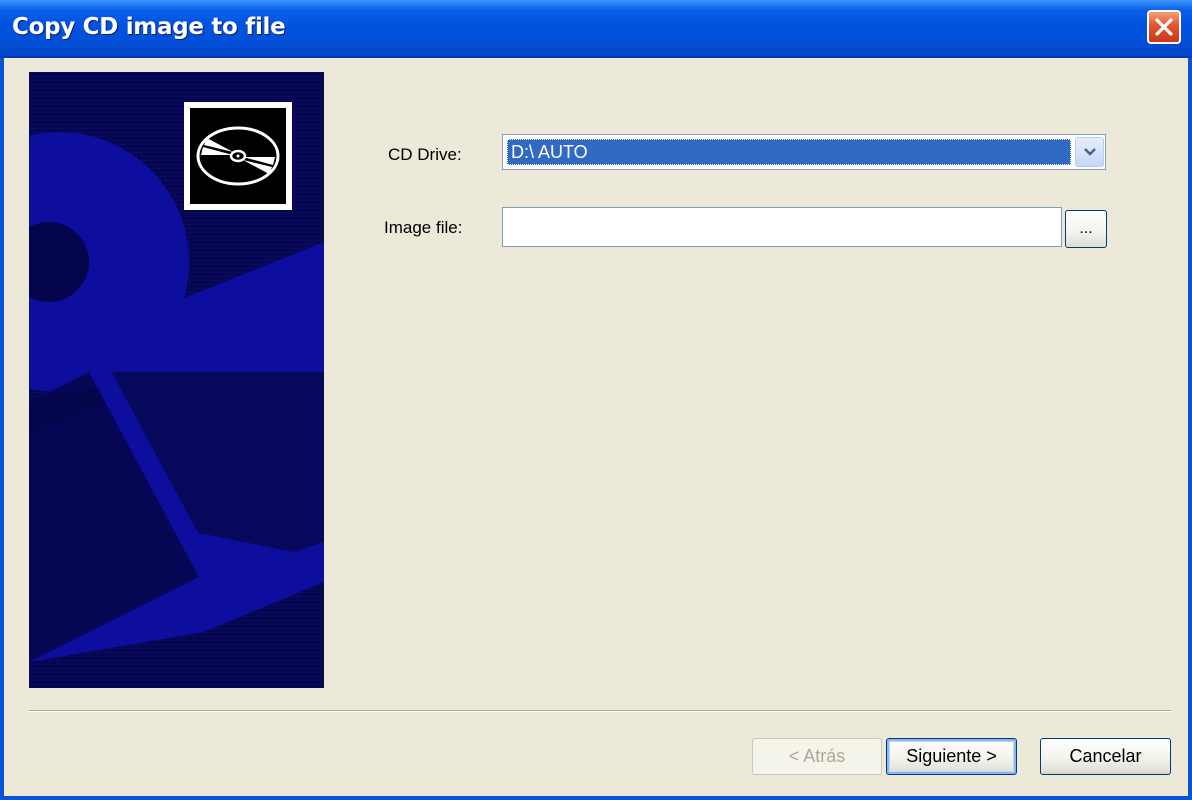  What do you see at coordinates (600, 711) in the screenshot?
I see `footer-divider` at bounding box center [600, 711].